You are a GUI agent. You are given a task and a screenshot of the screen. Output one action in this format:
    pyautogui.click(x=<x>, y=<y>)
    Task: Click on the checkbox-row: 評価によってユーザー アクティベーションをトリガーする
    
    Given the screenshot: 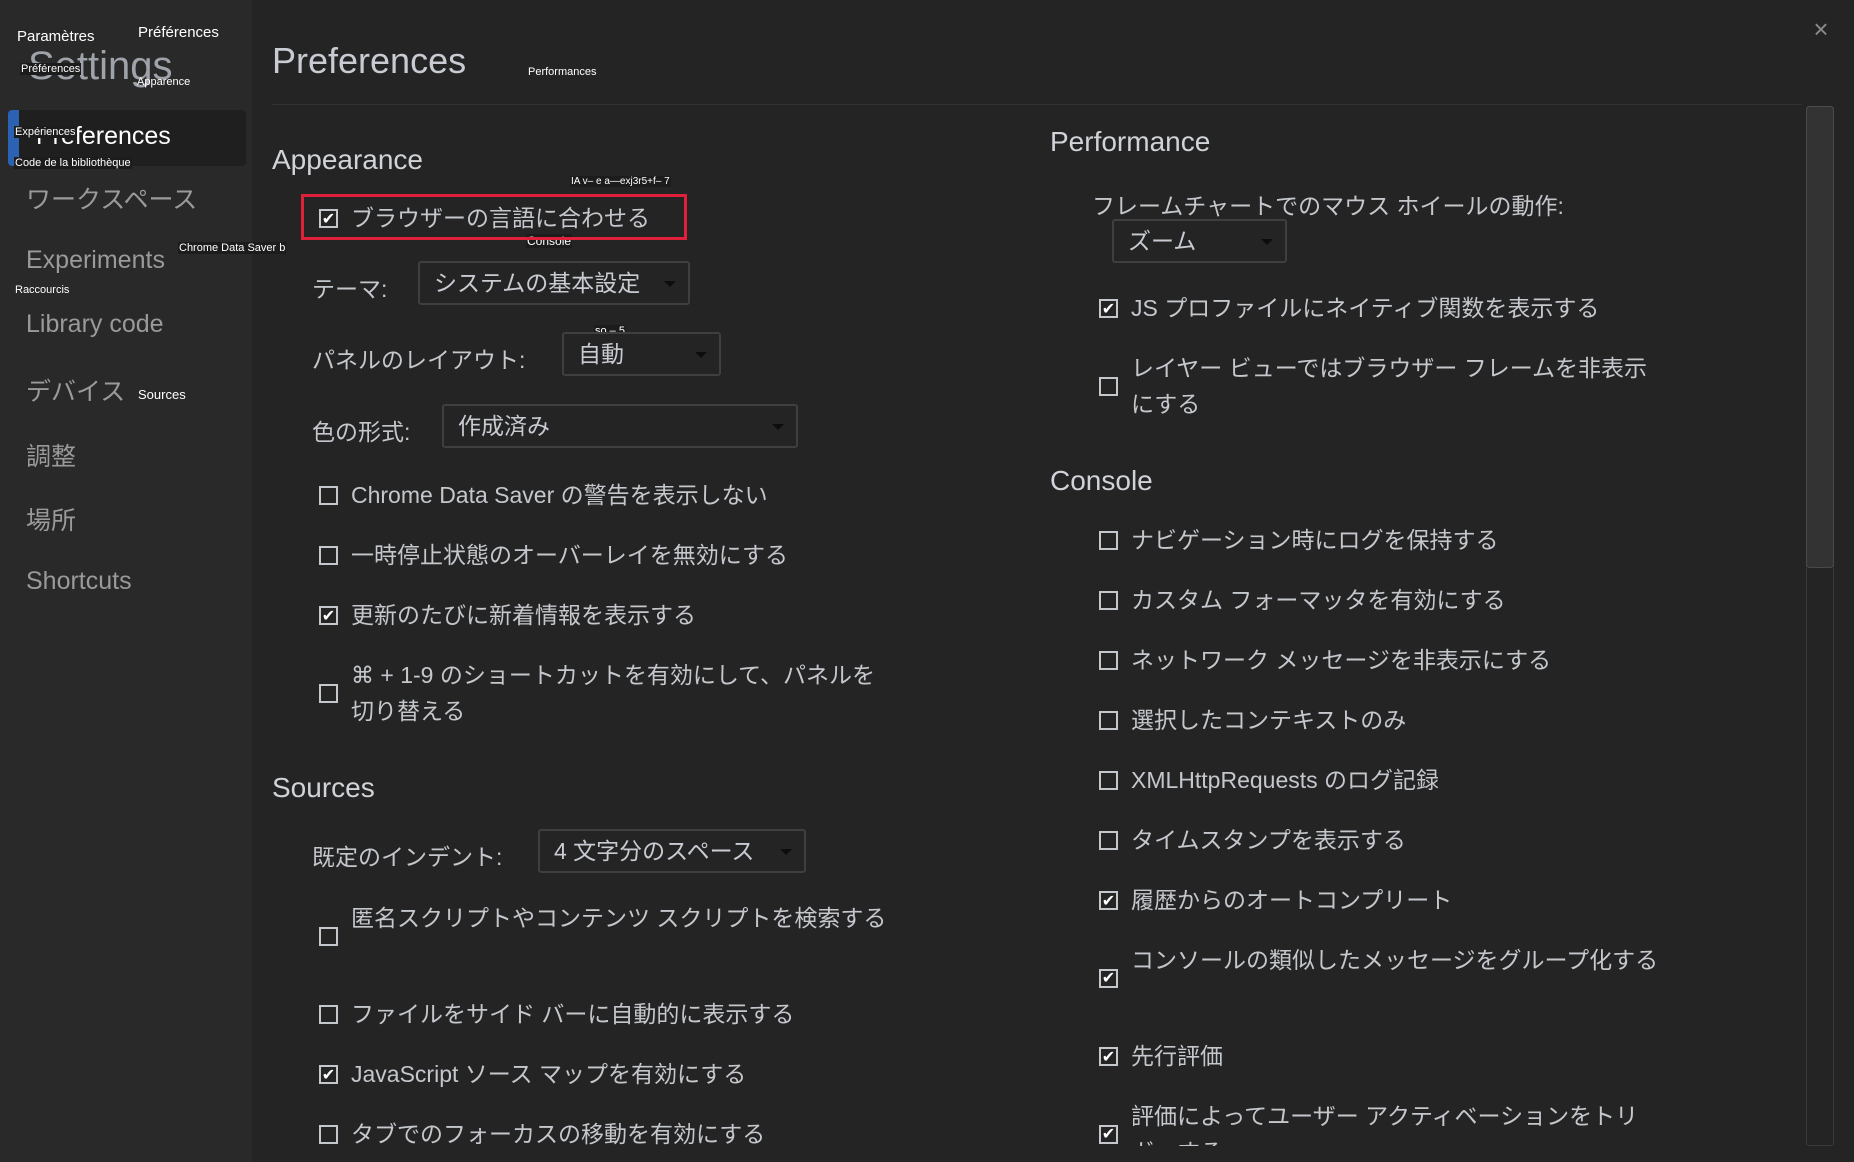 What is the action you would take?
    pyautogui.click(x=1379, y=1122)
    